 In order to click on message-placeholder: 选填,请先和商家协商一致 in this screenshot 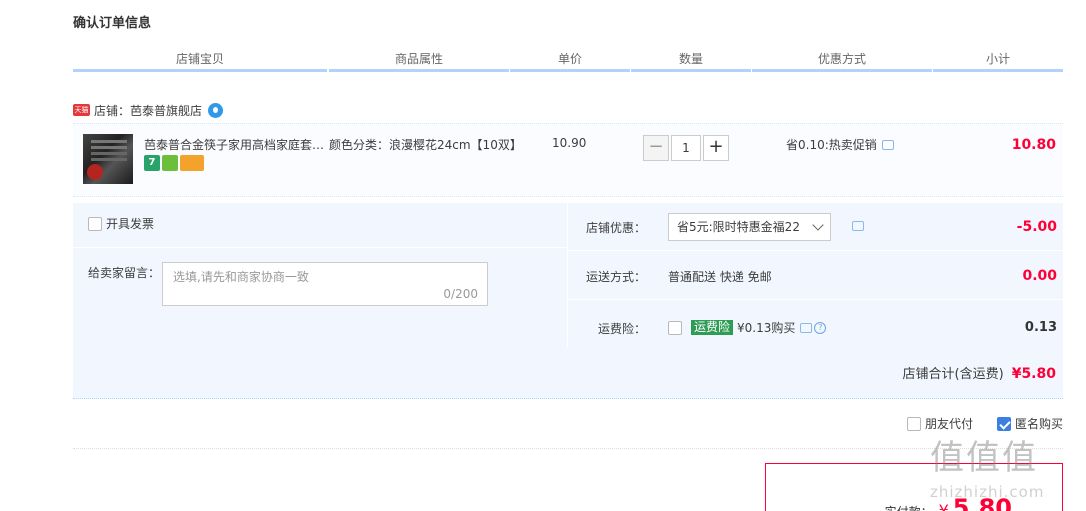, I will do `click(241, 277)`.